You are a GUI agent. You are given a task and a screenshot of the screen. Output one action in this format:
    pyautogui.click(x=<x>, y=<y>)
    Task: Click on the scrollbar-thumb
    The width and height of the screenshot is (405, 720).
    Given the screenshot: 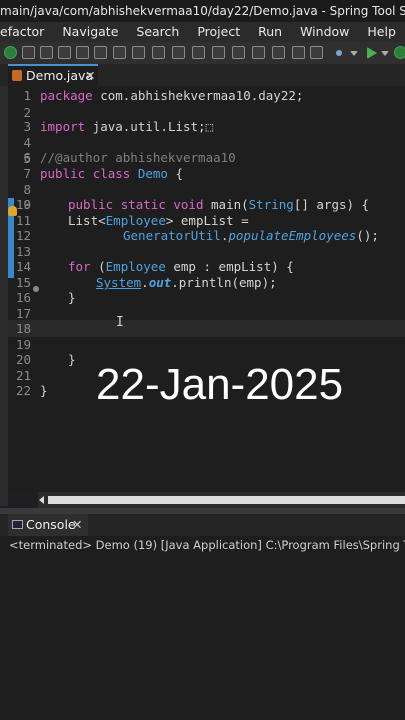 What is the action you would take?
    pyautogui.click(x=226, y=500)
    